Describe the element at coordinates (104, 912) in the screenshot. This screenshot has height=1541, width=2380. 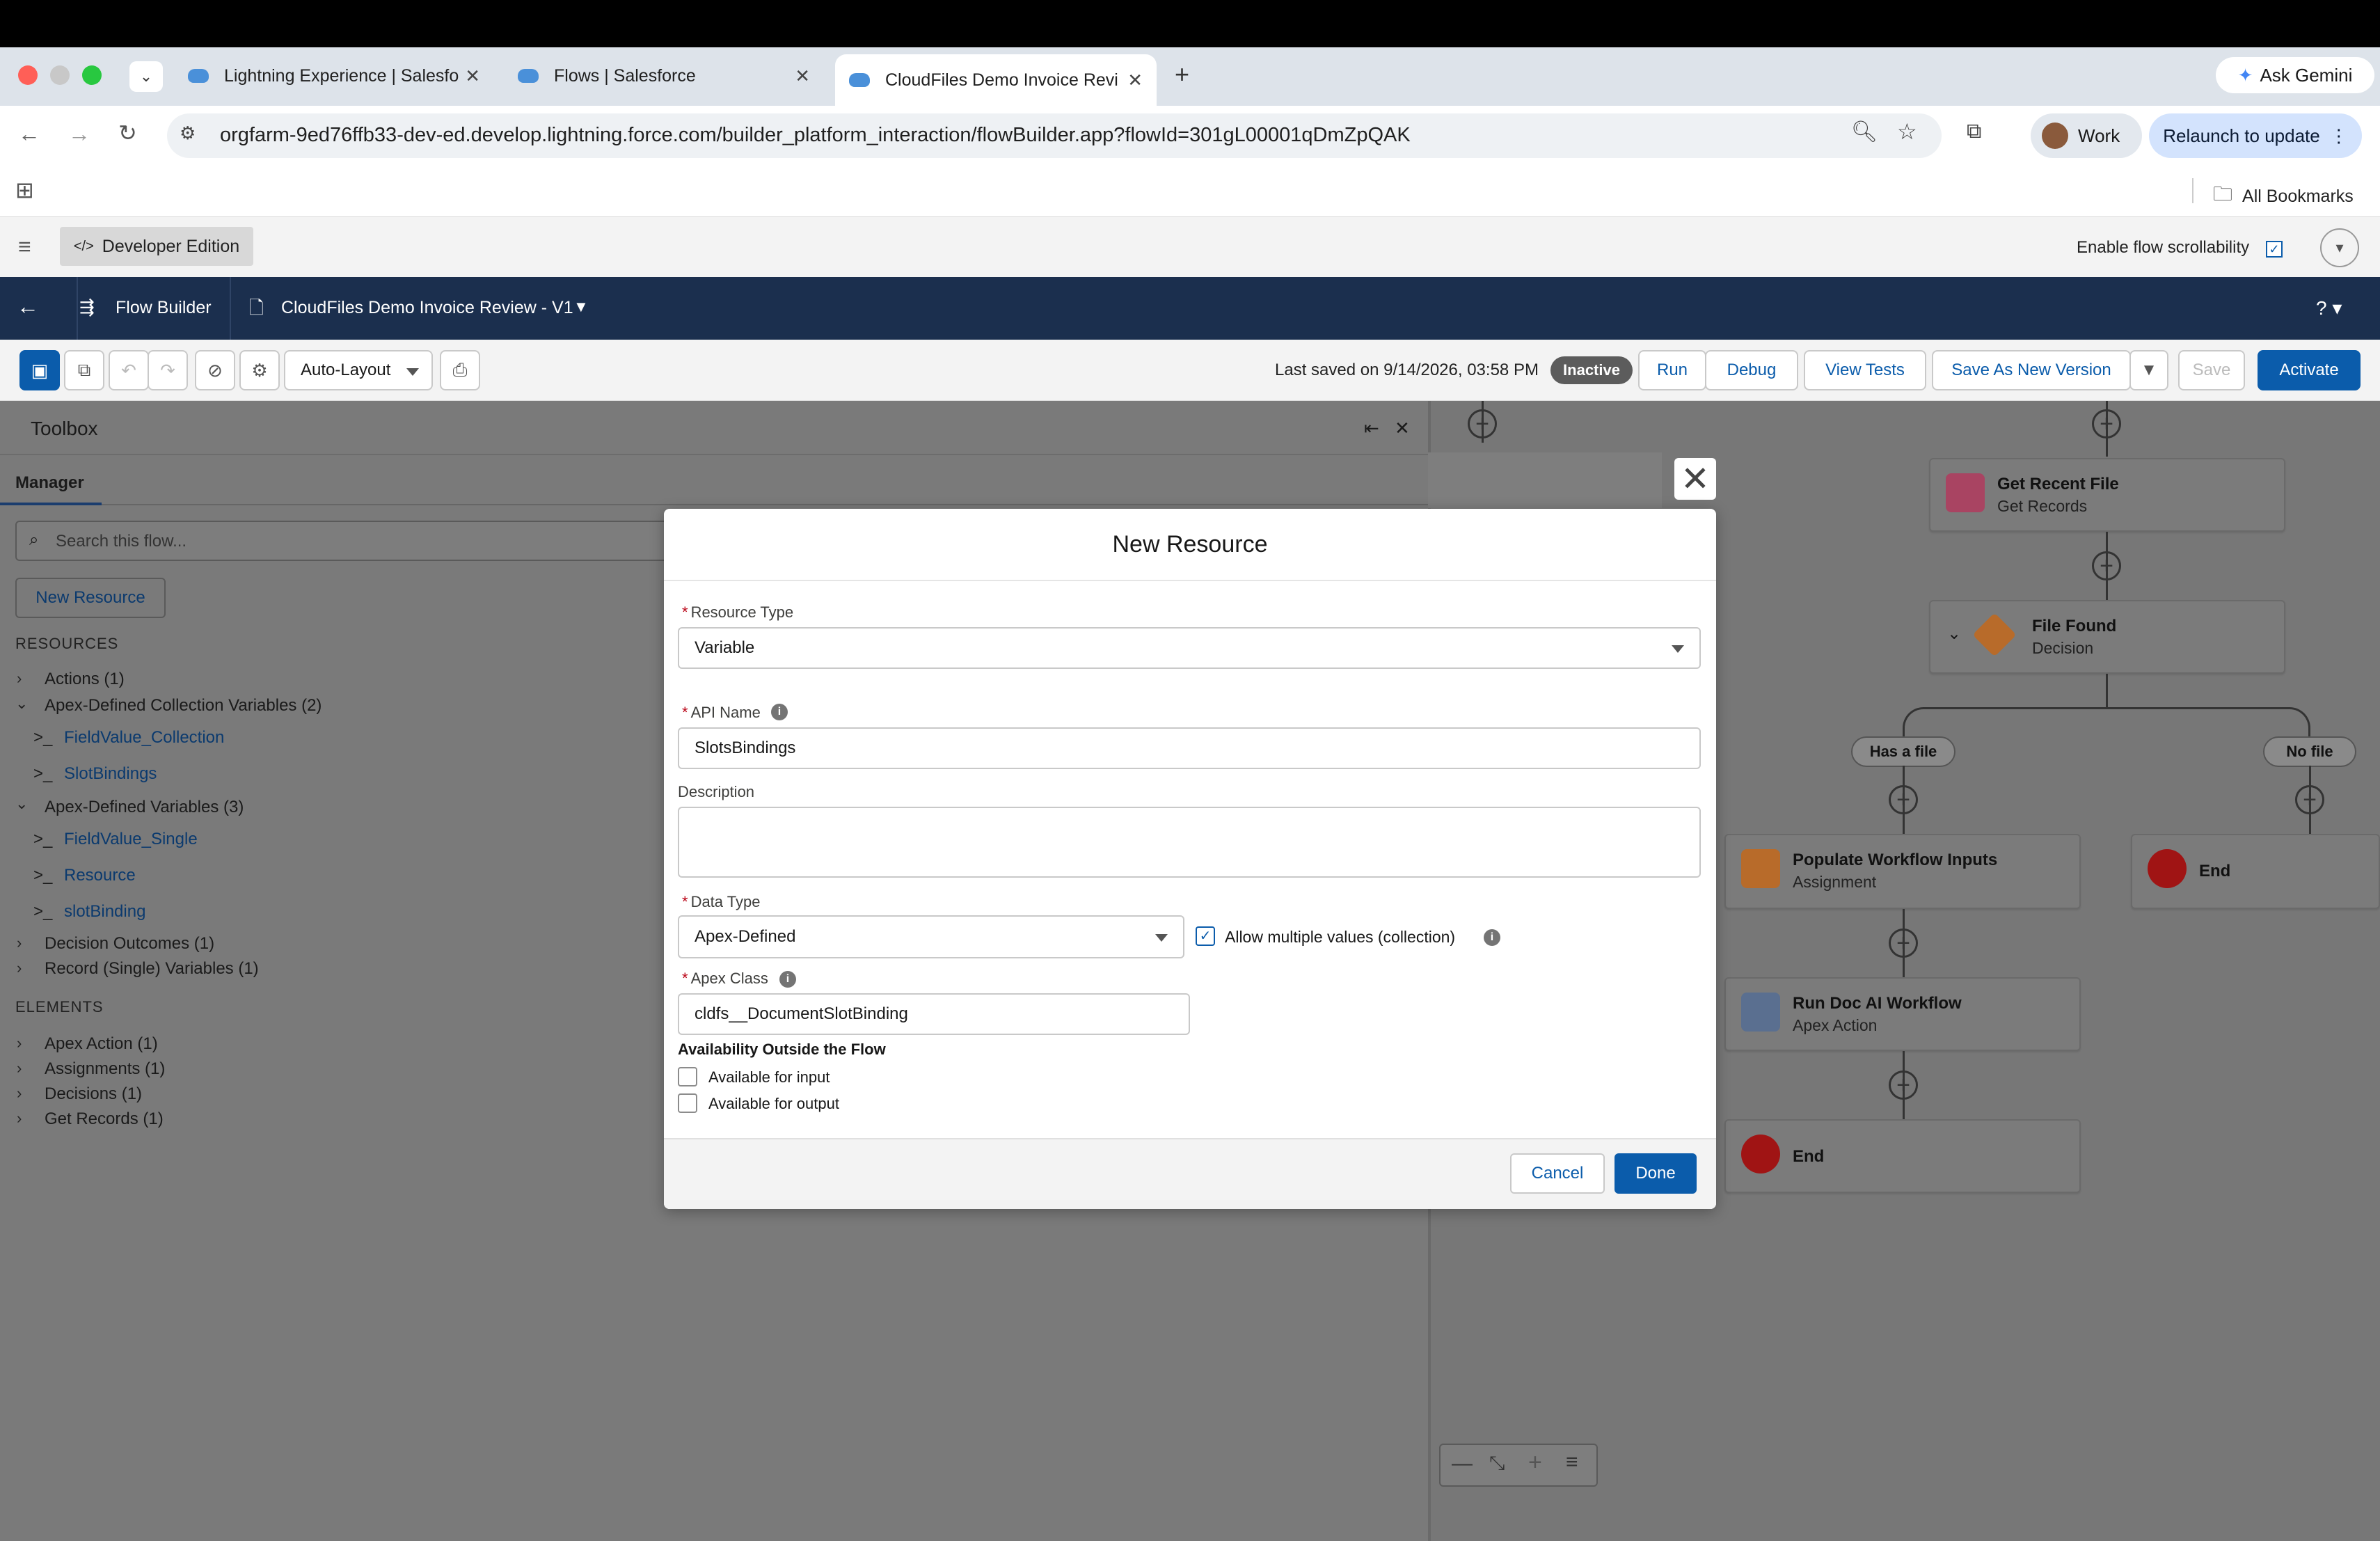
I see `resource-item: slotBinding` at that location.